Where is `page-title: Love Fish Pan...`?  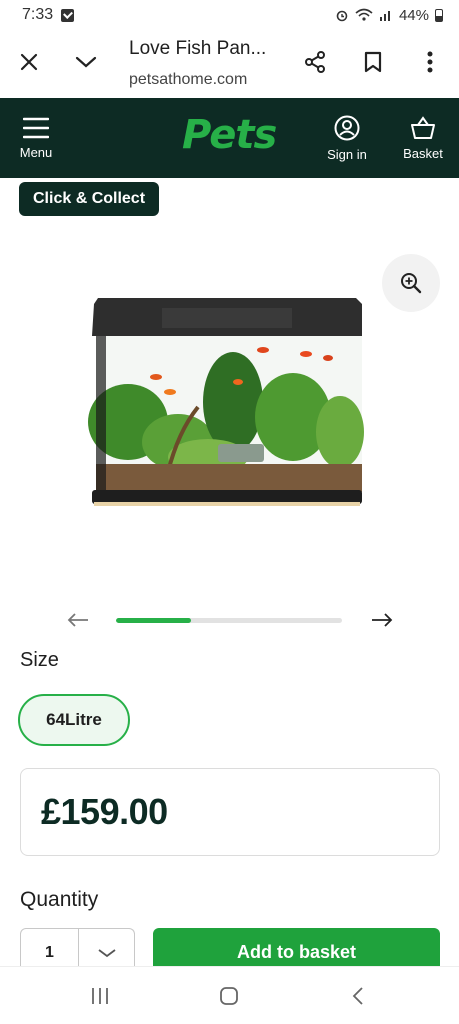 page-title: Love Fish Pan... is located at coordinates (197, 49).